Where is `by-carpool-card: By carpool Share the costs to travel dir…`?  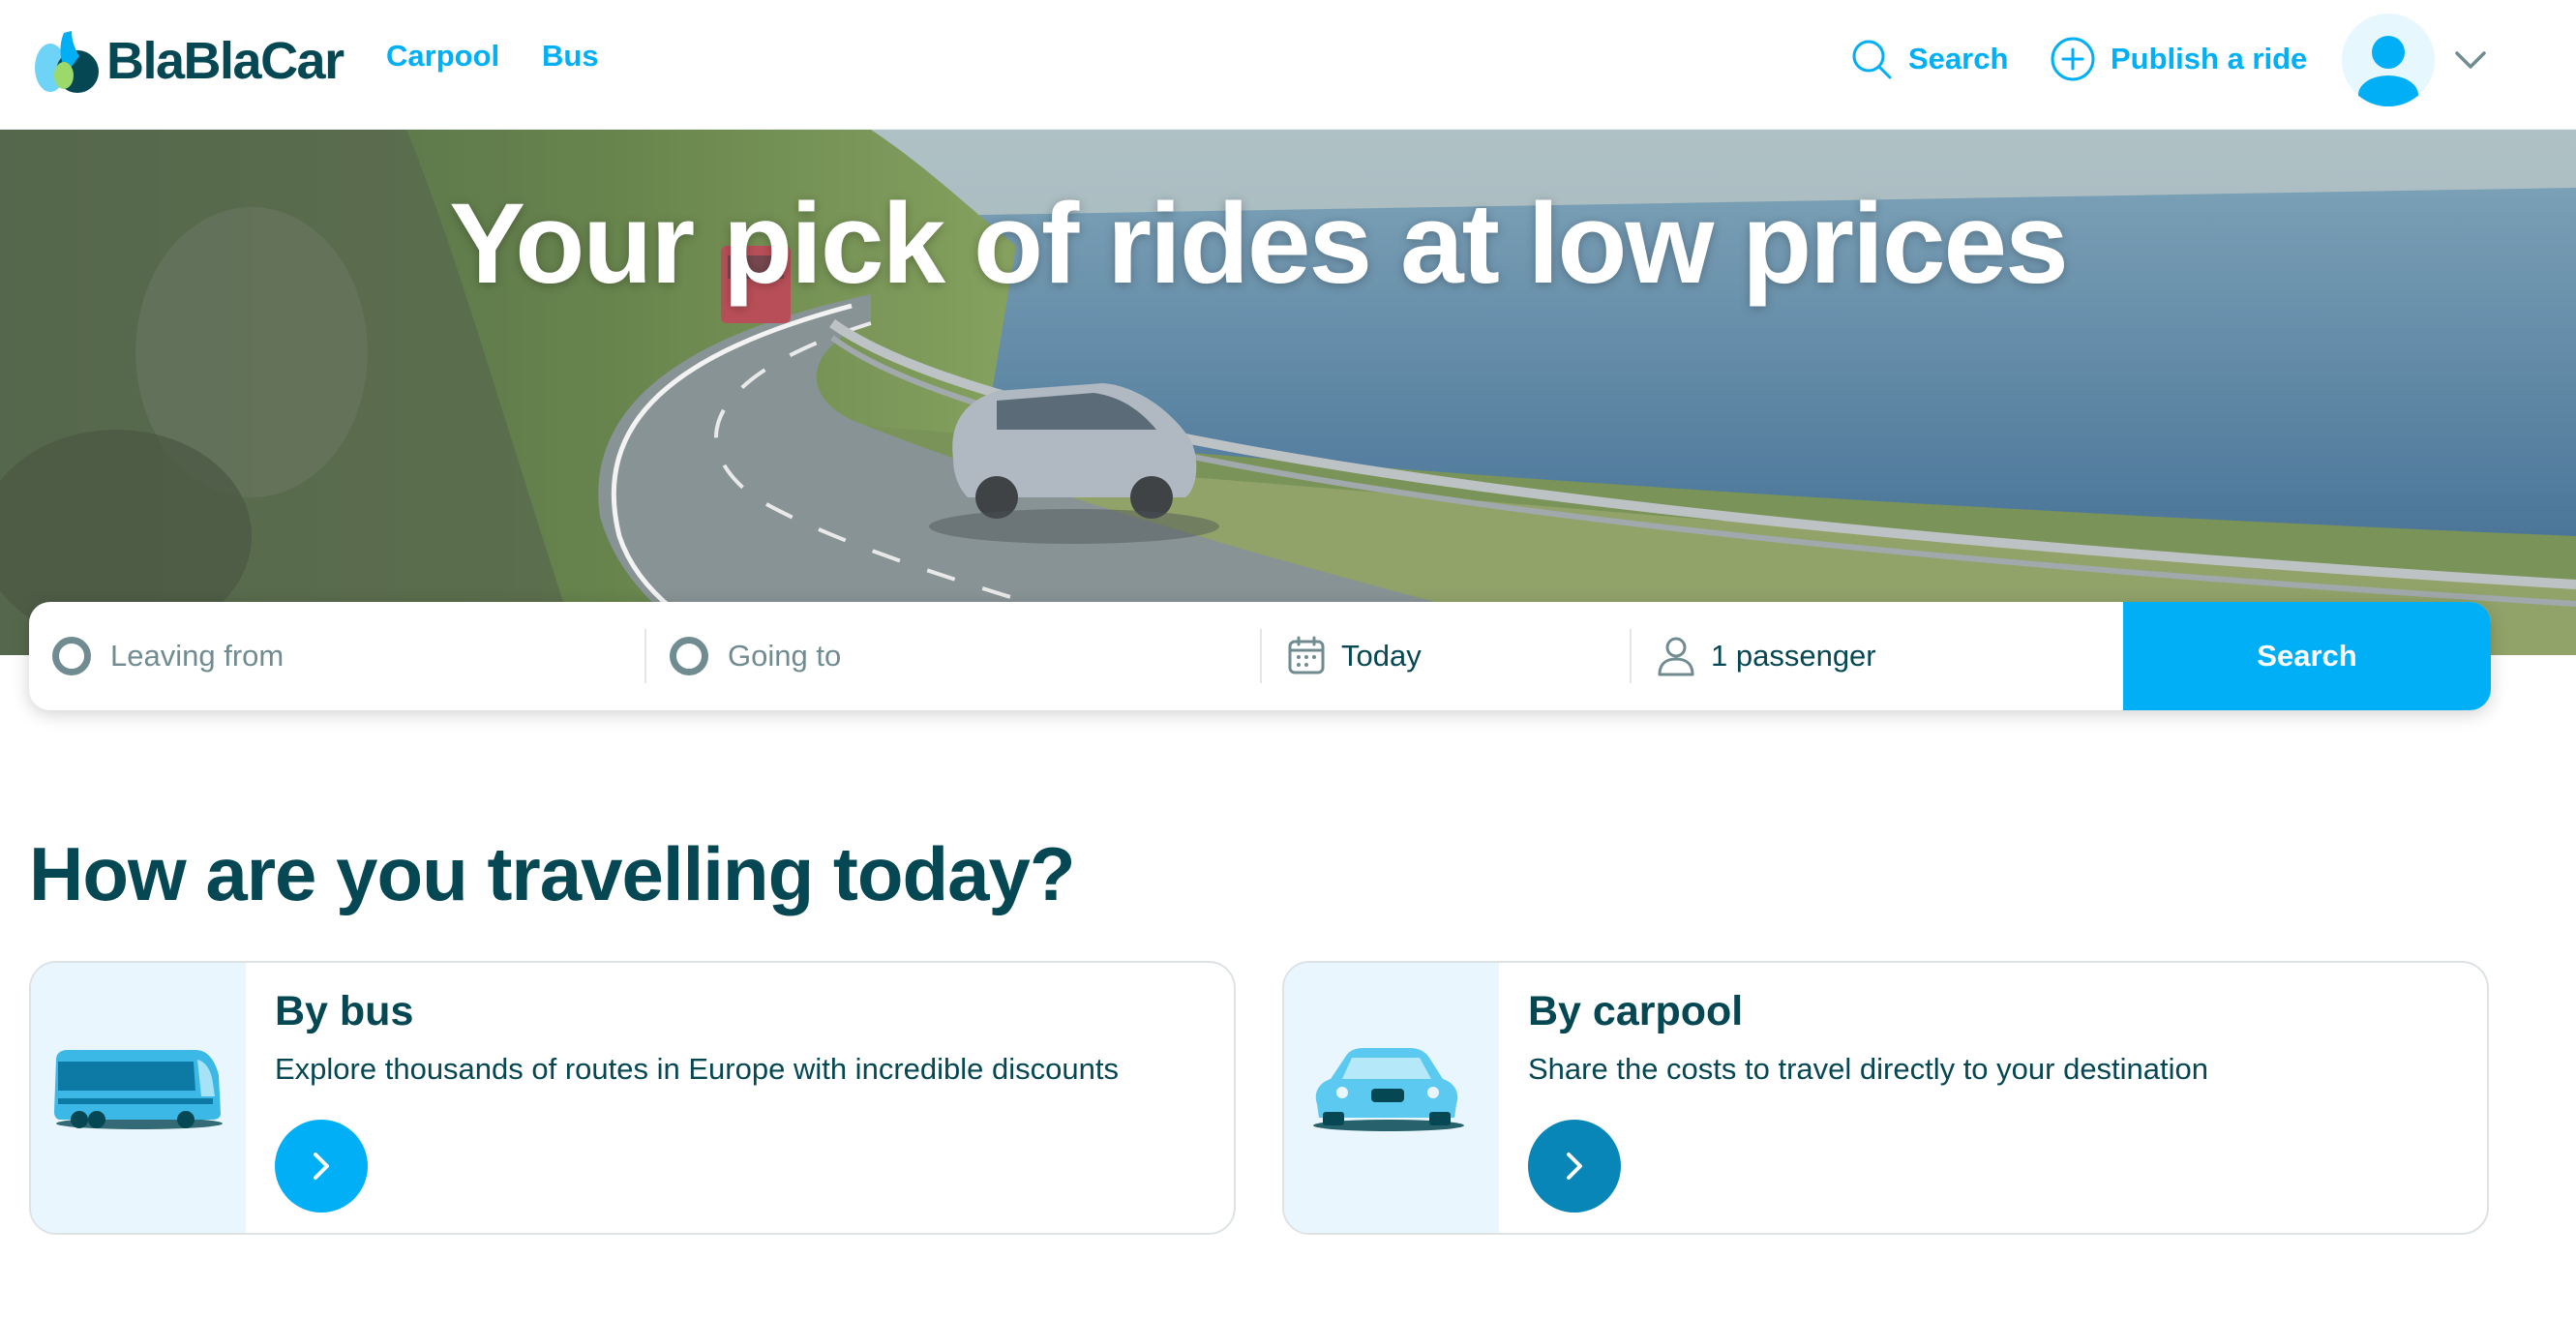 by-carpool-card: By carpool Share the costs to travel dir… is located at coordinates (1885, 1098).